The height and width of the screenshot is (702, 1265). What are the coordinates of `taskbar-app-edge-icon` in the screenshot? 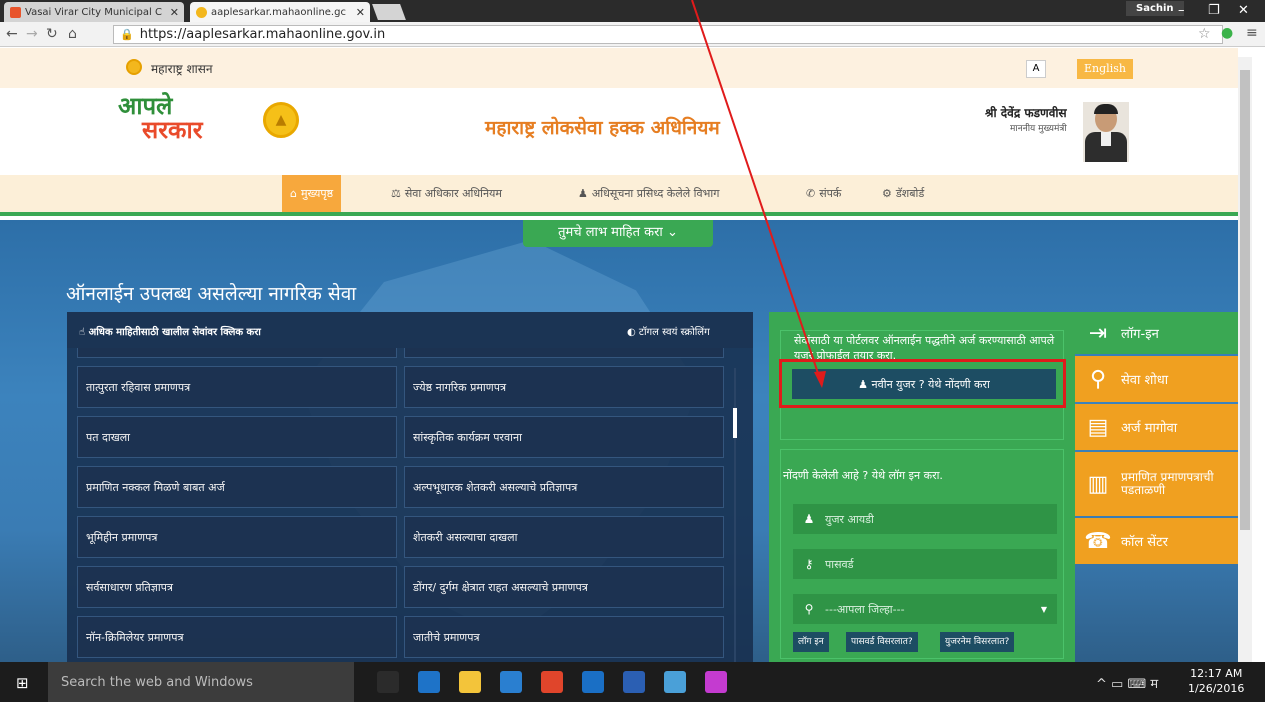 It's located at (429, 682).